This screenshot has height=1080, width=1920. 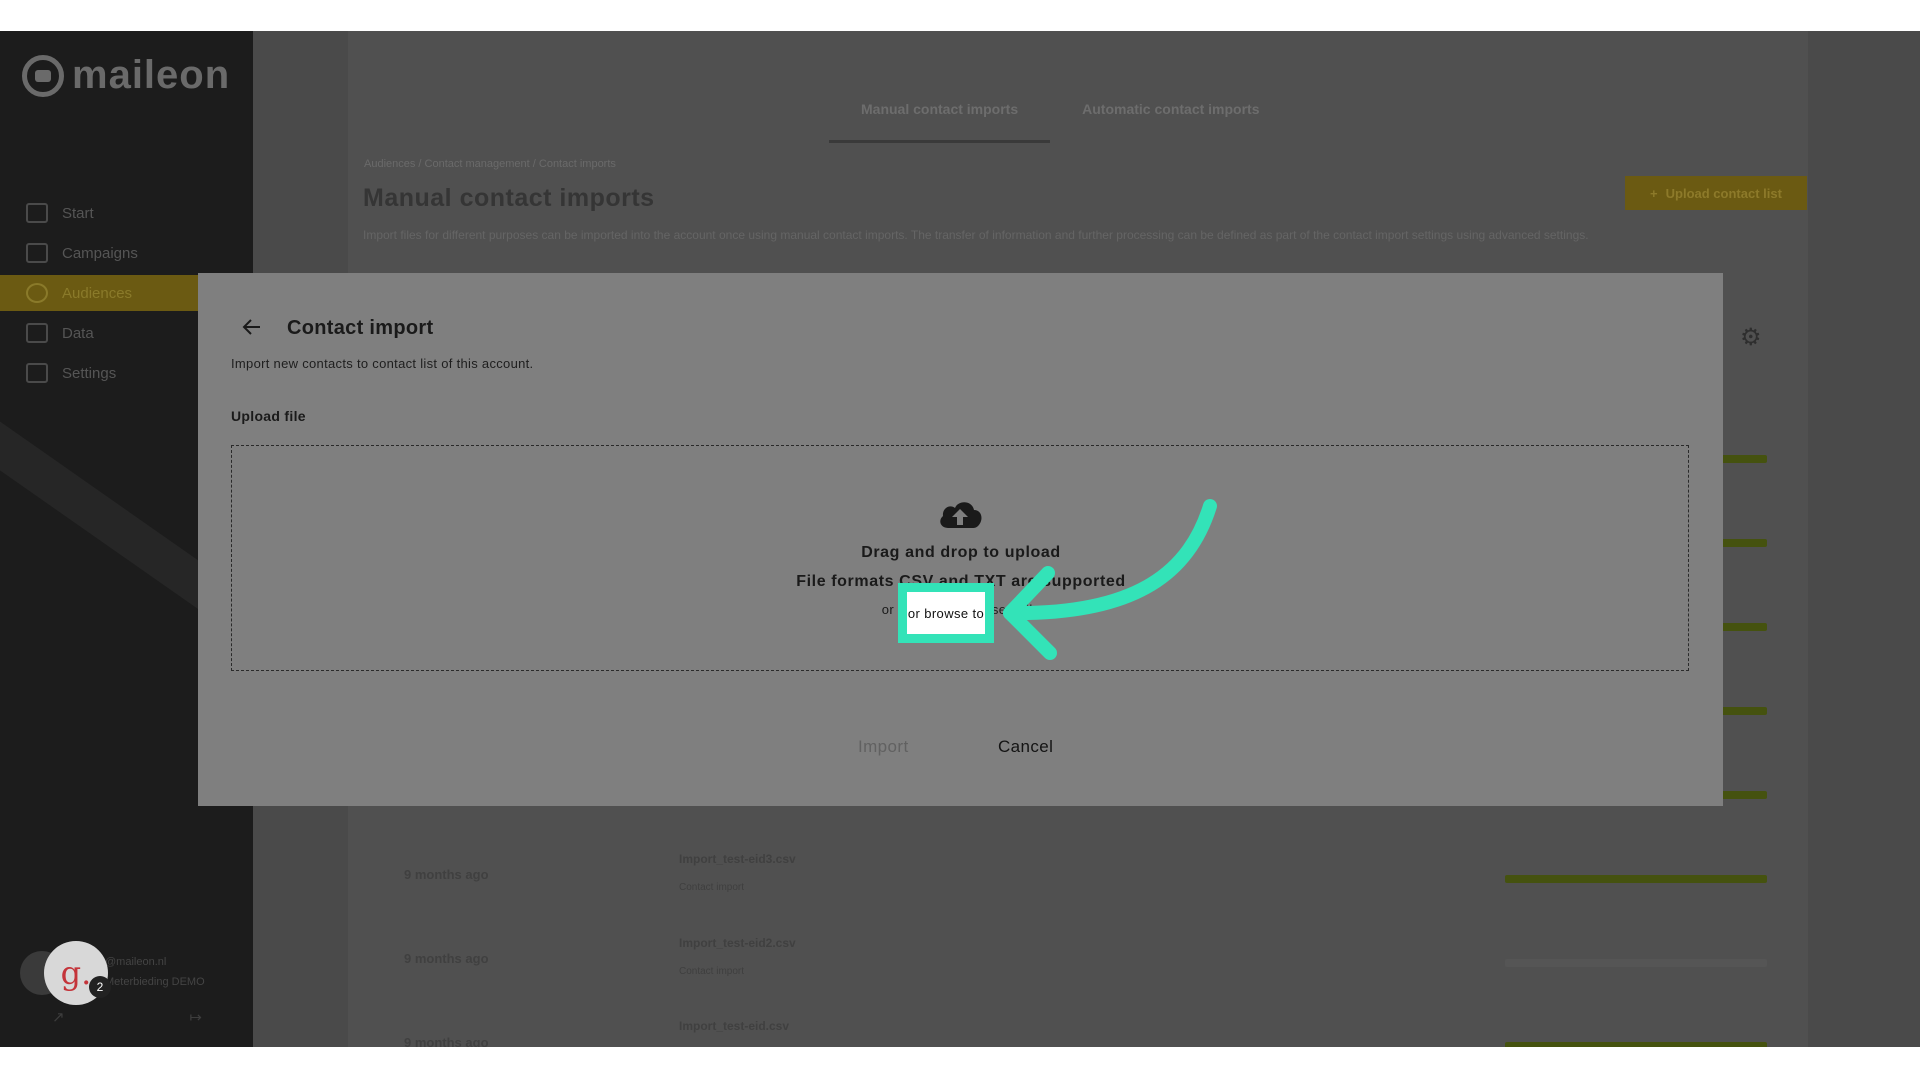 I want to click on logo-wordmark: maileon, so click(x=151, y=75).